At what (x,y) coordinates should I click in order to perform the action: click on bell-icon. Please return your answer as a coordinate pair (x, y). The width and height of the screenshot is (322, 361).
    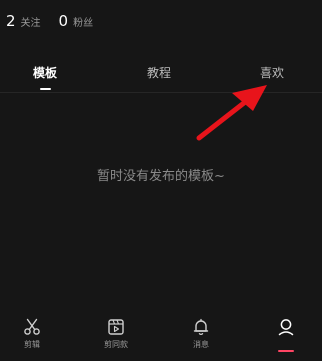
    Looking at the image, I should click on (201, 327).